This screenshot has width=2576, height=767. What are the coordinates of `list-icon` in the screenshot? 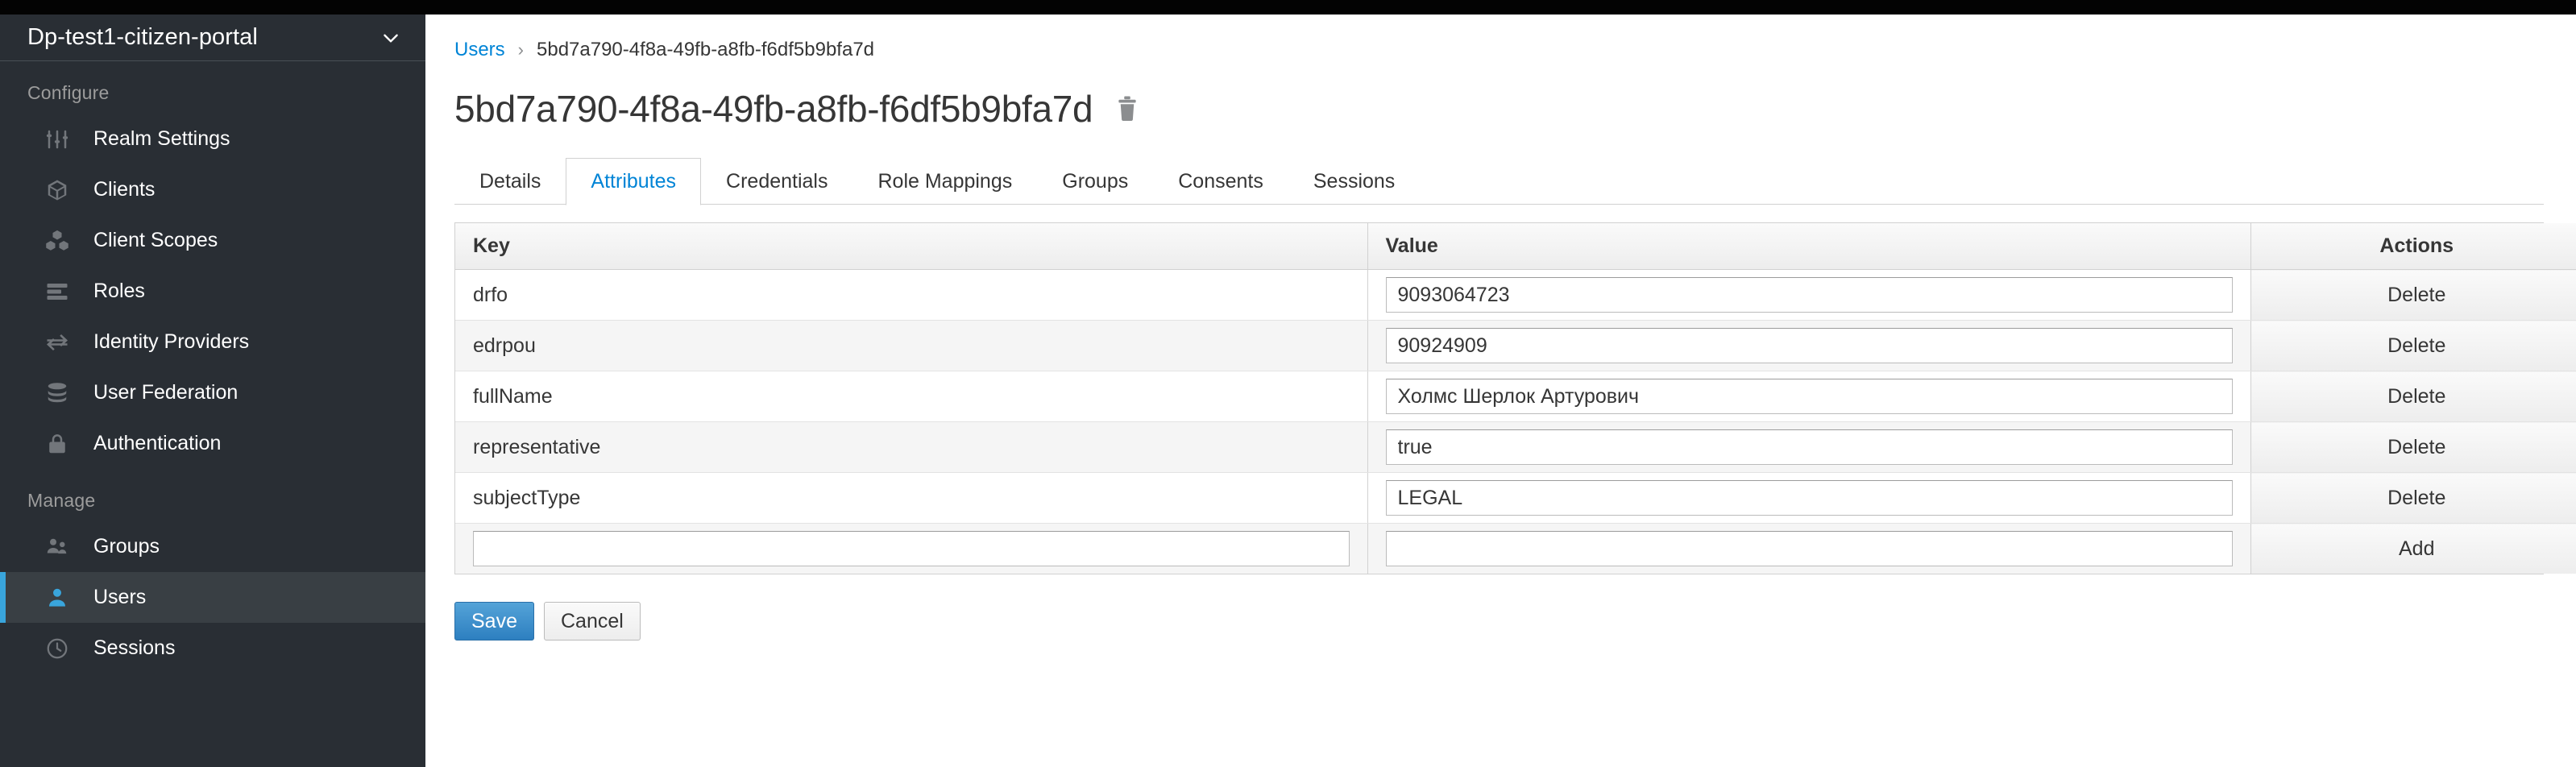 It's located at (57, 291).